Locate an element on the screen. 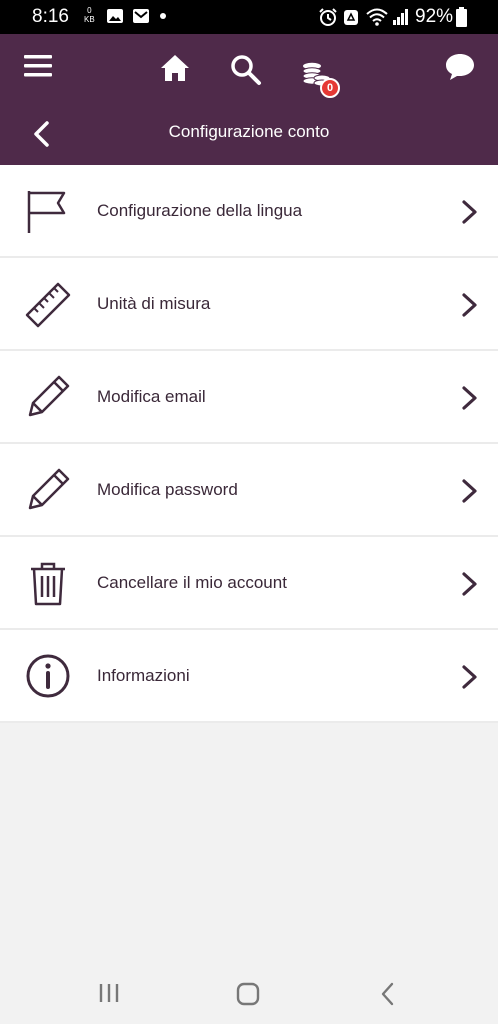 The image size is (498, 1024). image-icon is located at coordinates (115, 16).